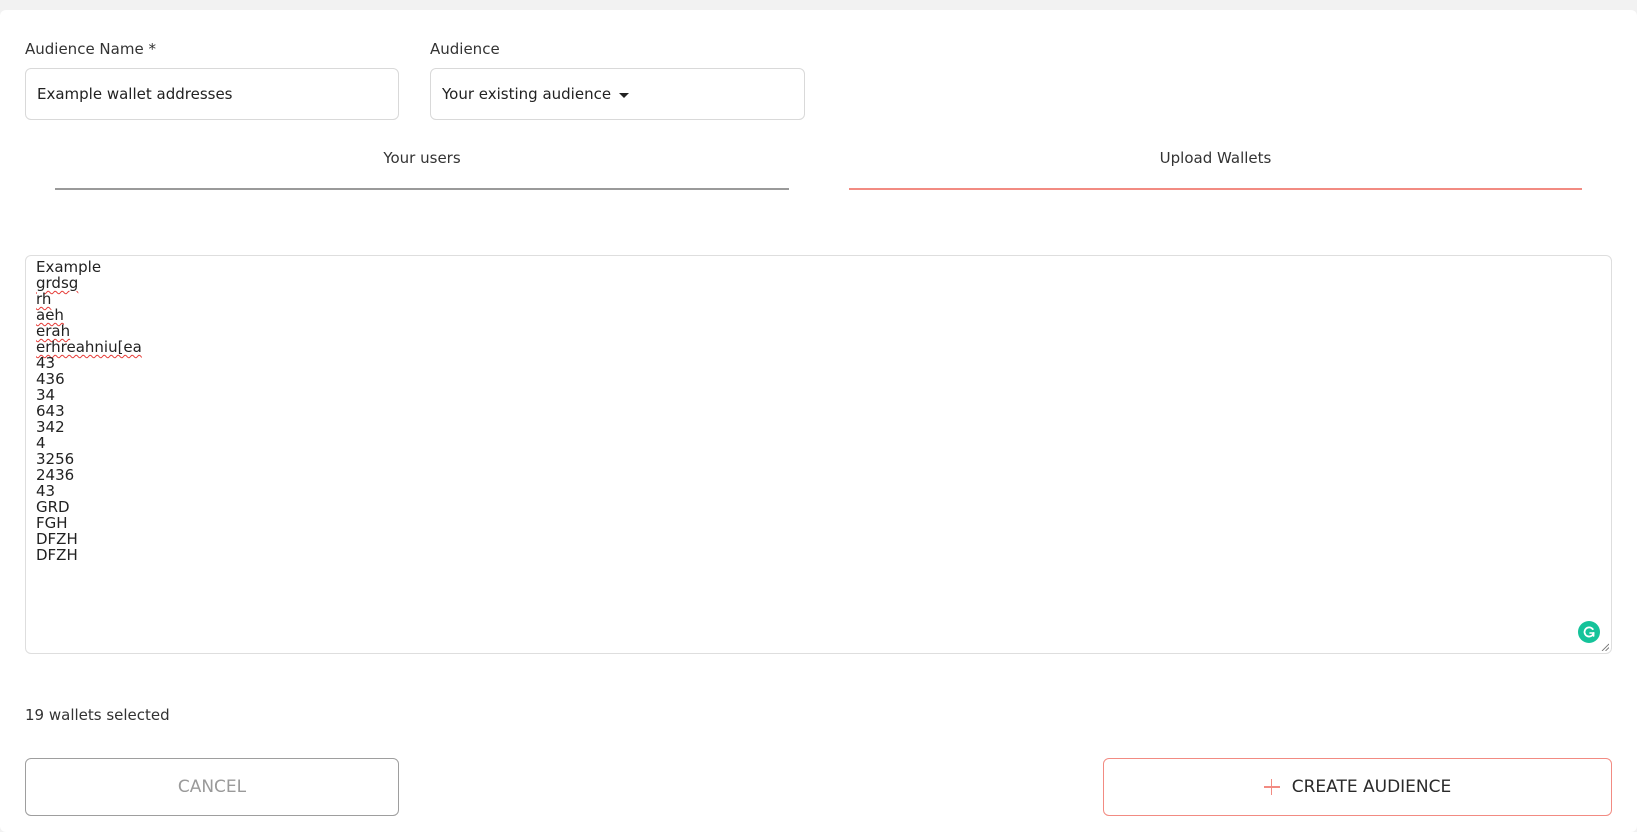 The width and height of the screenshot is (1637, 832). I want to click on resize-handle-icon, so click(1605, 647).